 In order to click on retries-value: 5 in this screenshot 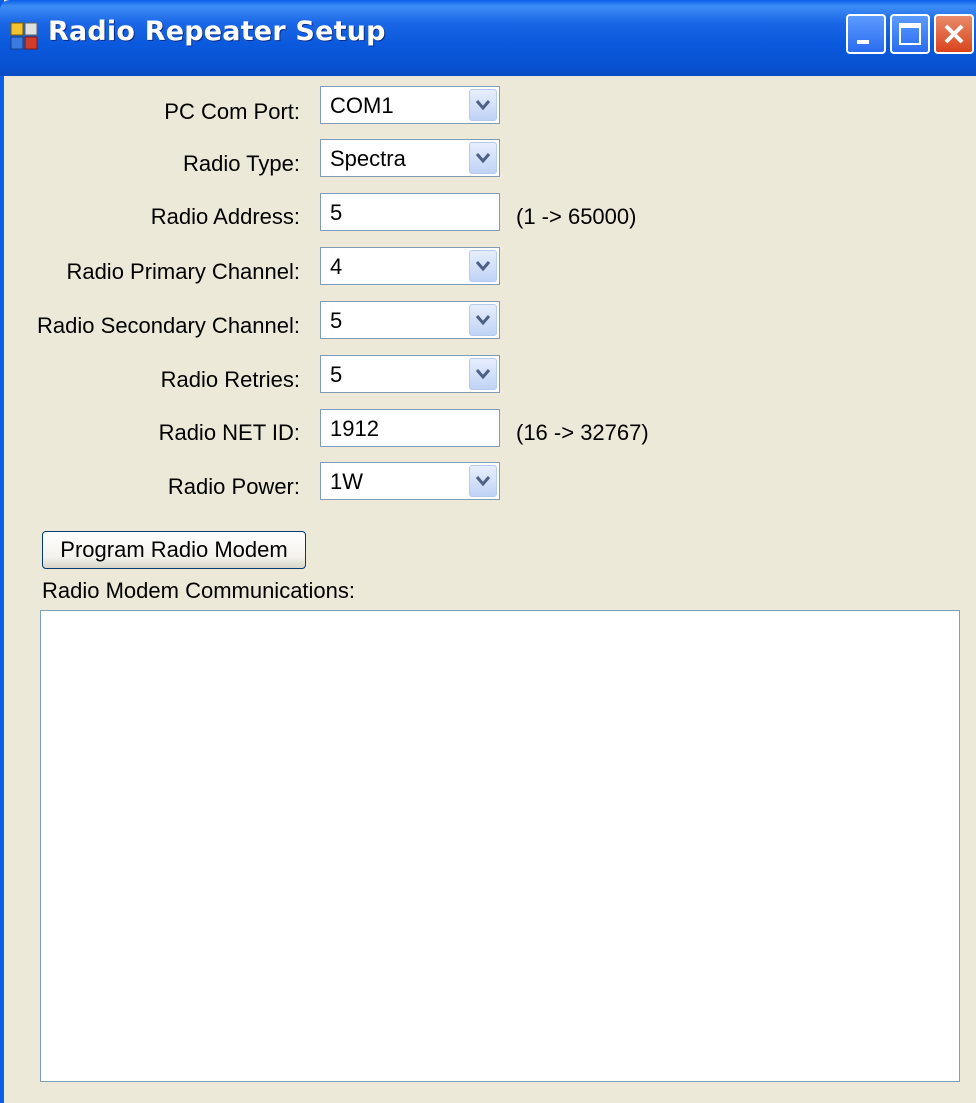, I will do `click(336, 374)`.